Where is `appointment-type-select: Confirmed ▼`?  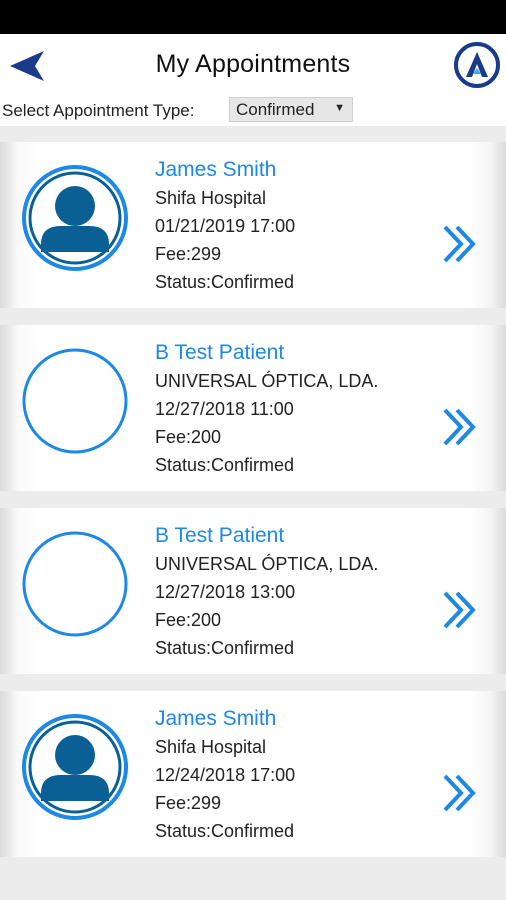
appointment-type-select: Confirmed ▼ is located at coordinates (291, 109).